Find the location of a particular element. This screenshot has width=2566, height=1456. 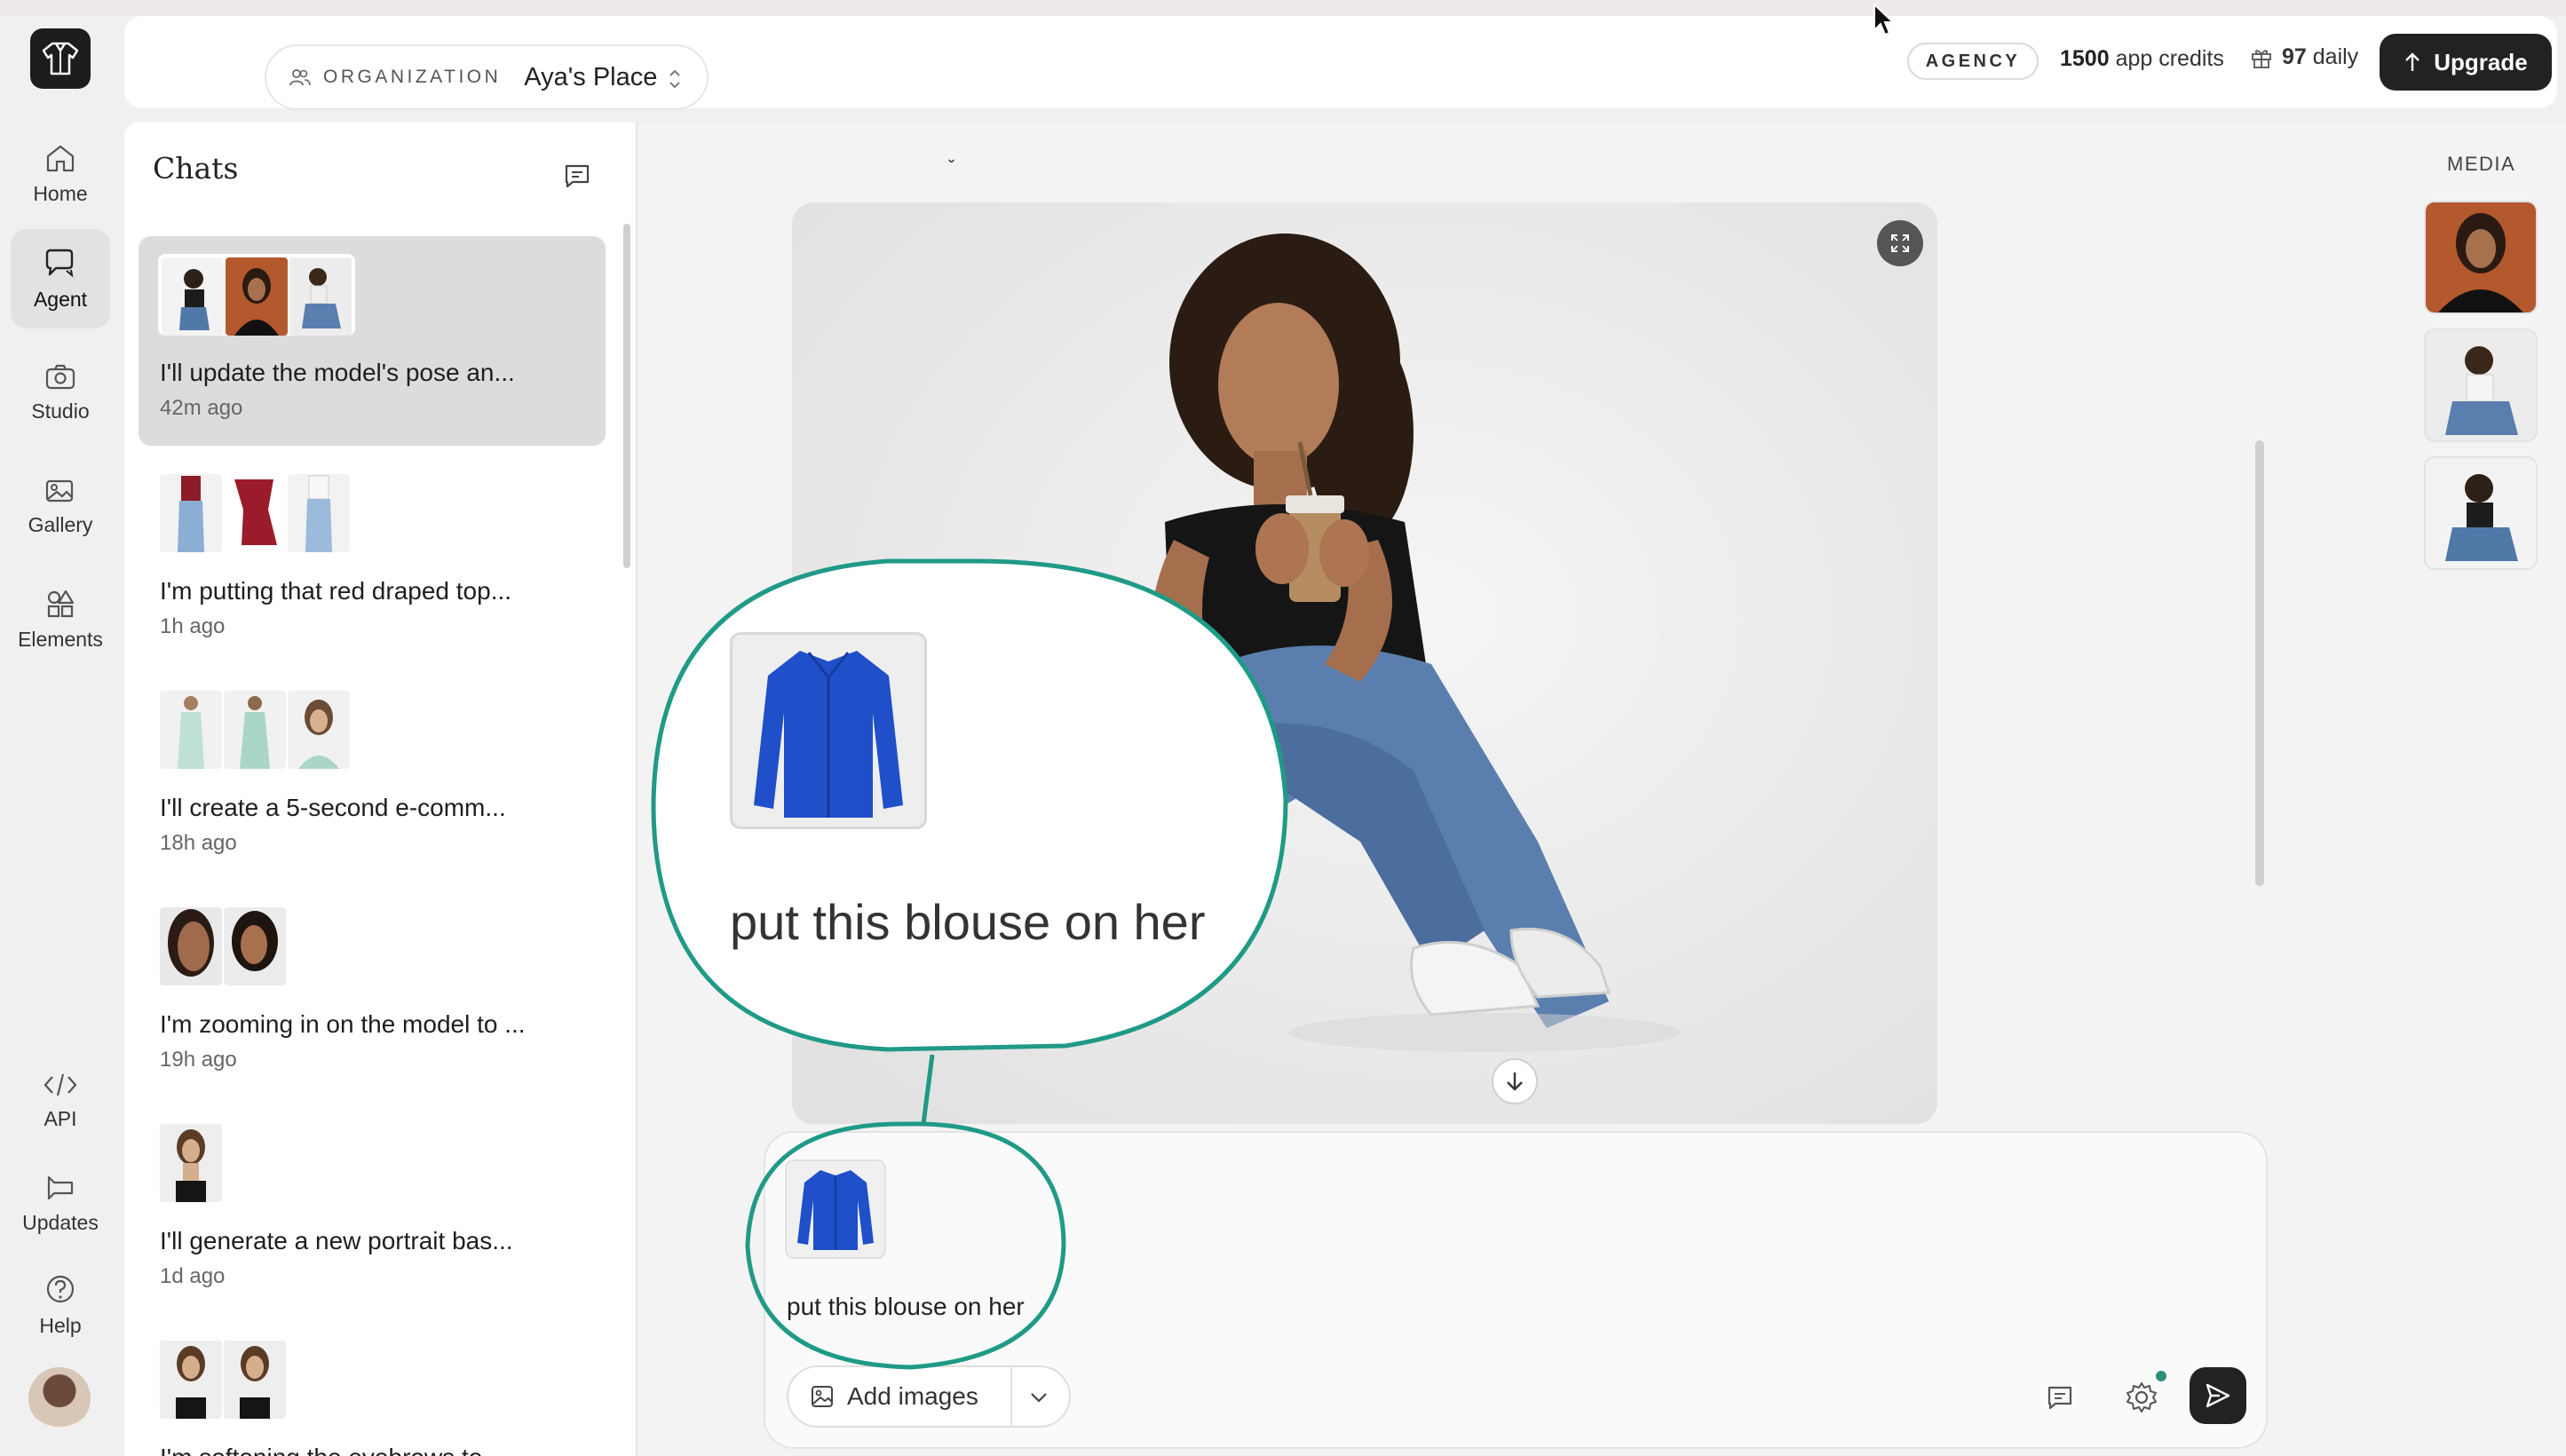

arrow-up-icon is located at coordinates (2412, 61).